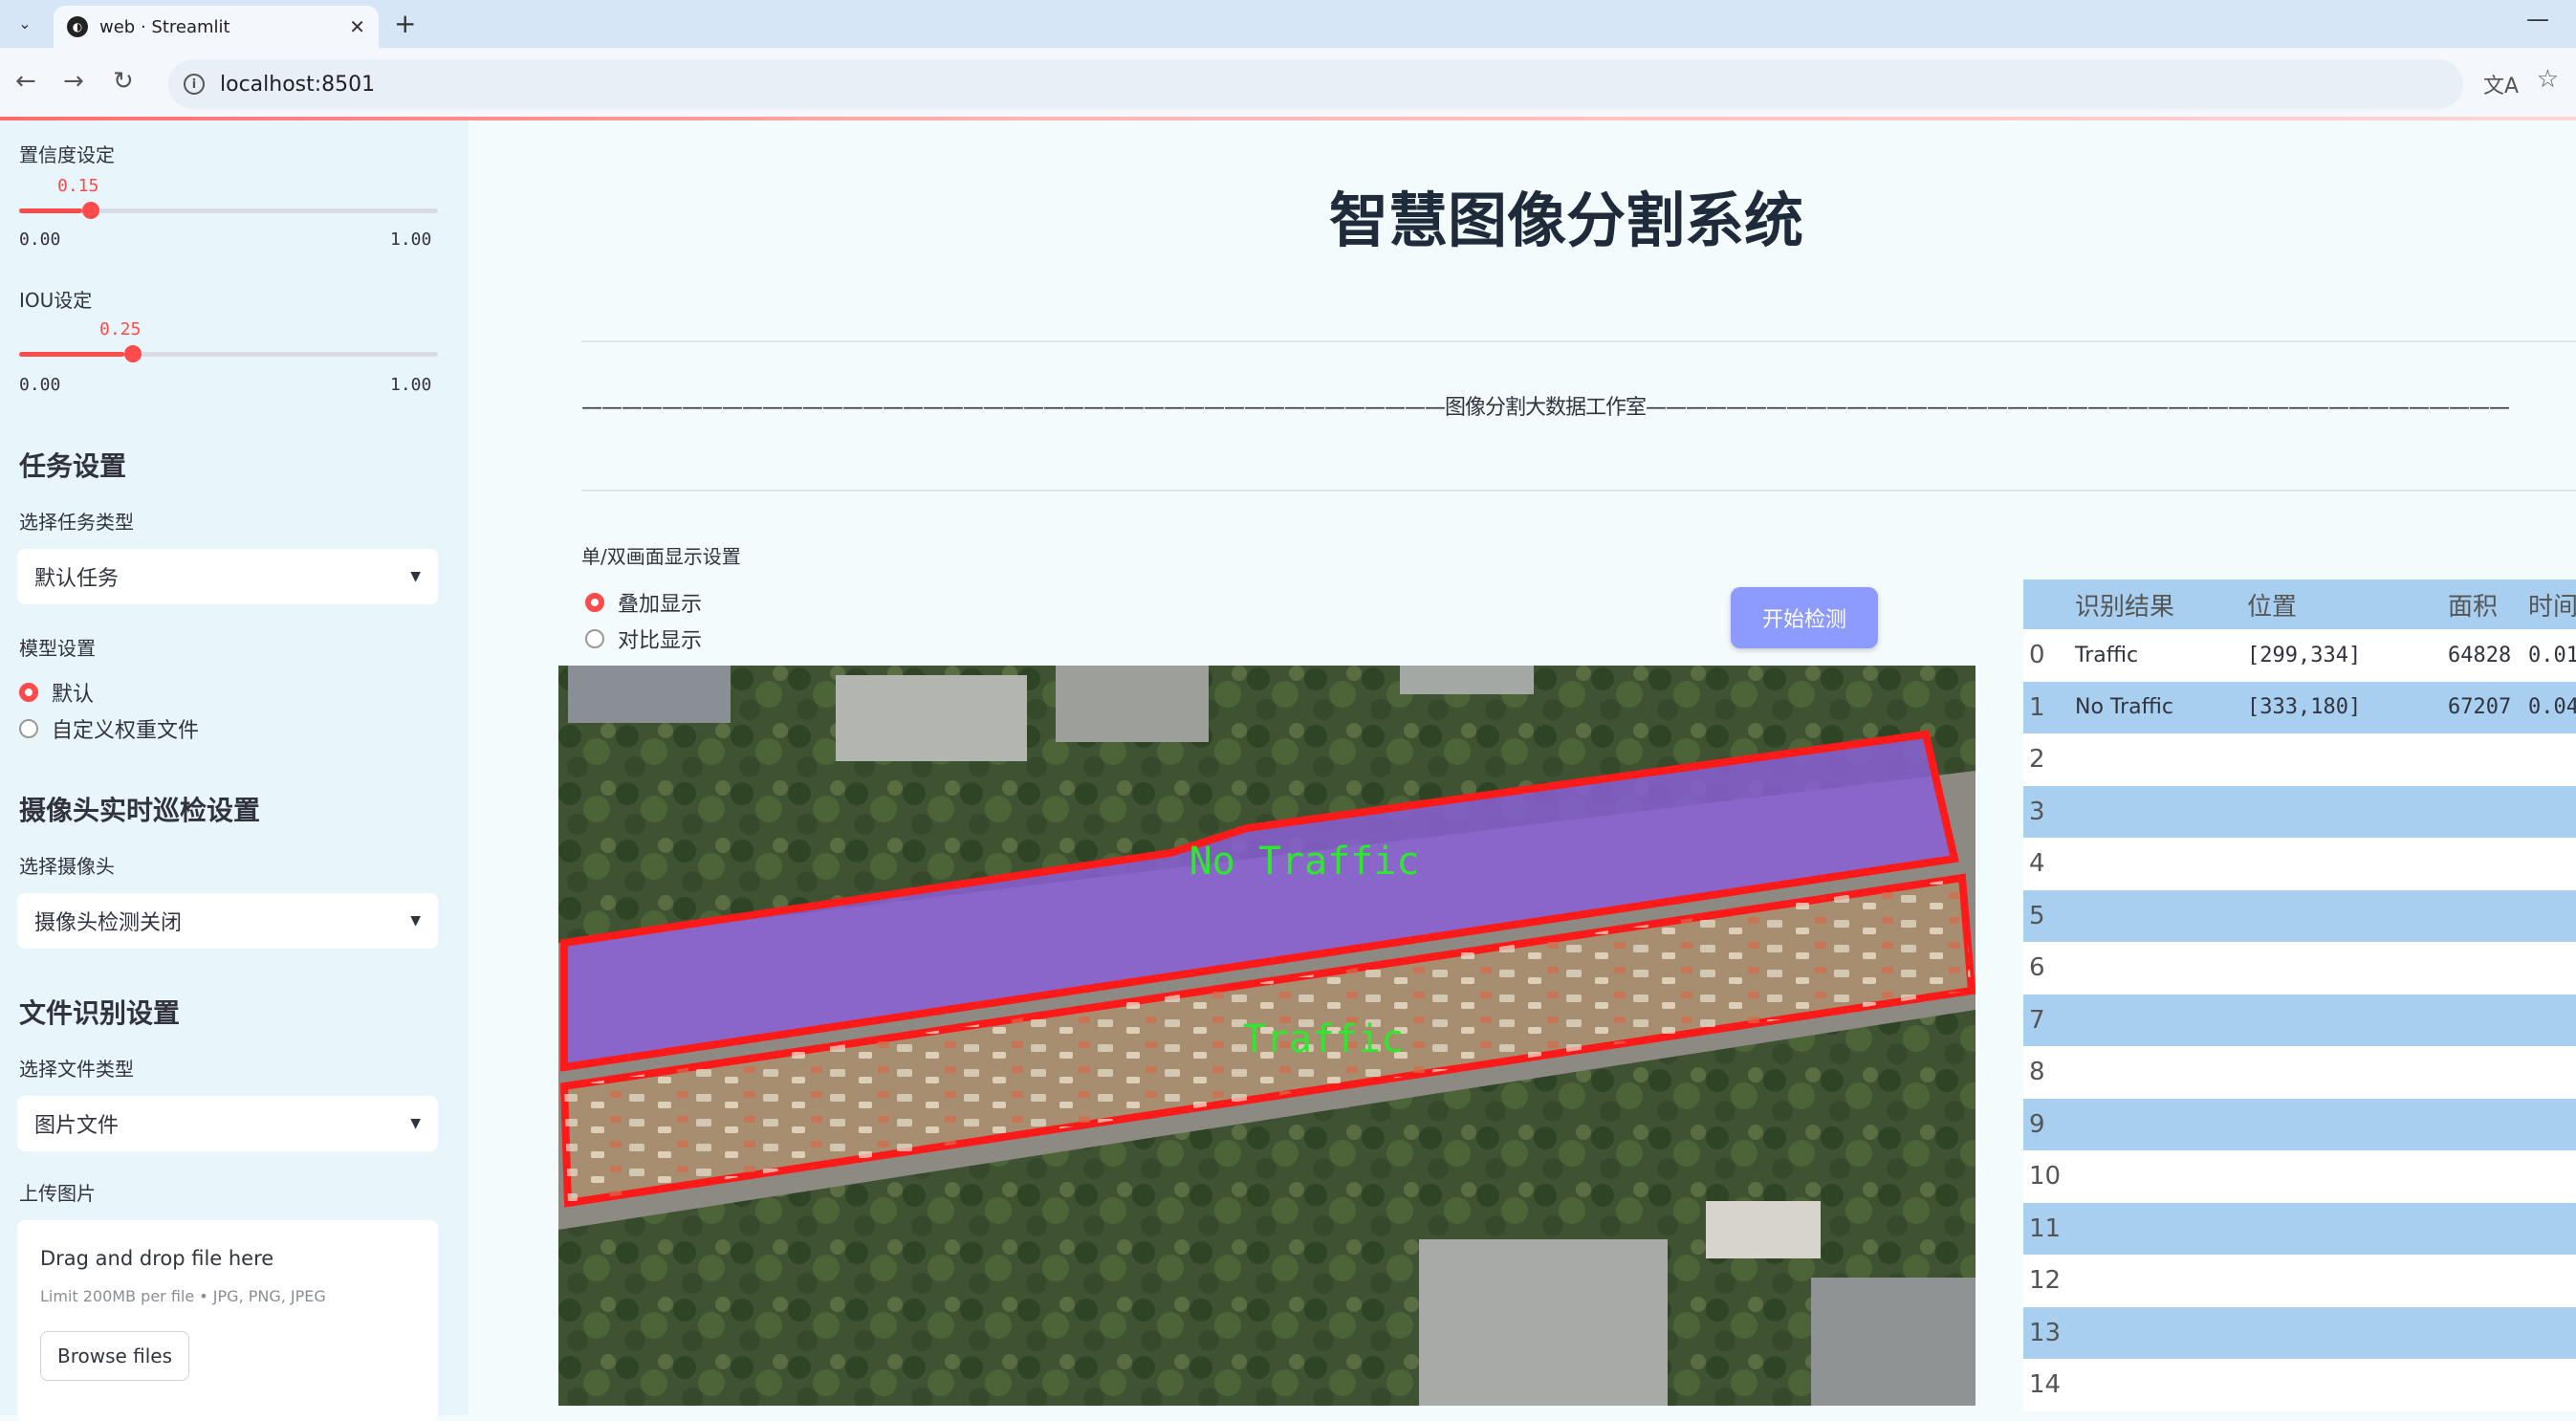 This screenshot has height=1421, width=2576. Describe the element at coordinates (67, 866) in the screenshot. I see `camera-select-label: 选择摄像头` at that location.